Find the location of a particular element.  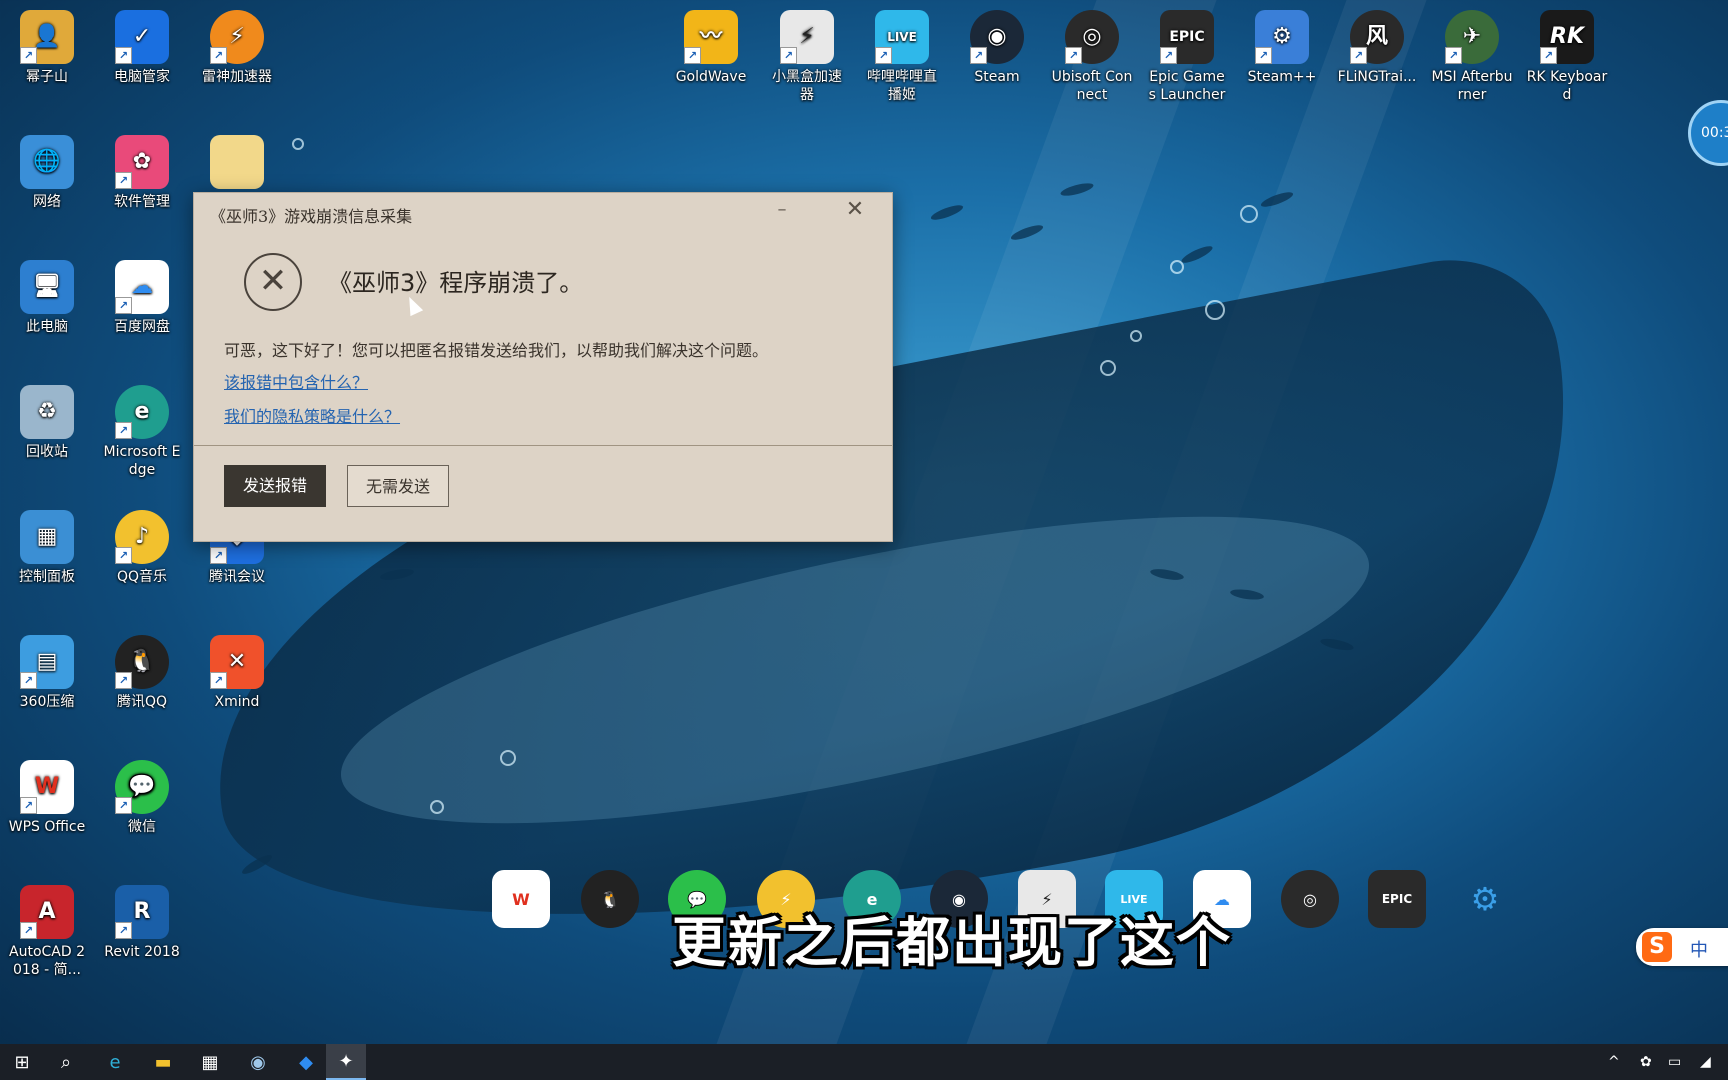

desktop-icon-qq: 🐧 ↗ 腾讯QQ is located at coordinates (142, 671).